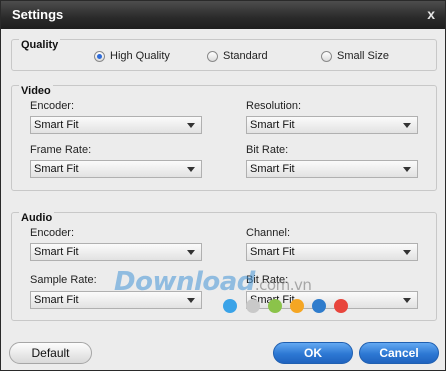 The image size is (446, 371). I want to click on video-group-title: Video, so click(36, 91).